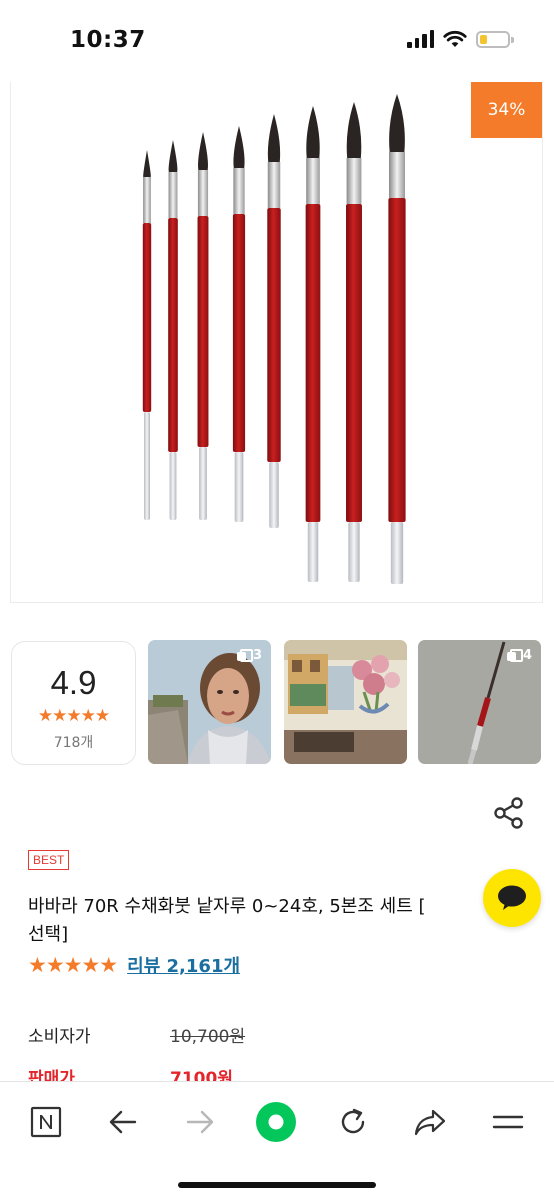  Describe the element at coordinates (455, 38) in the screenshot. I see `wifi-icon` at that location.